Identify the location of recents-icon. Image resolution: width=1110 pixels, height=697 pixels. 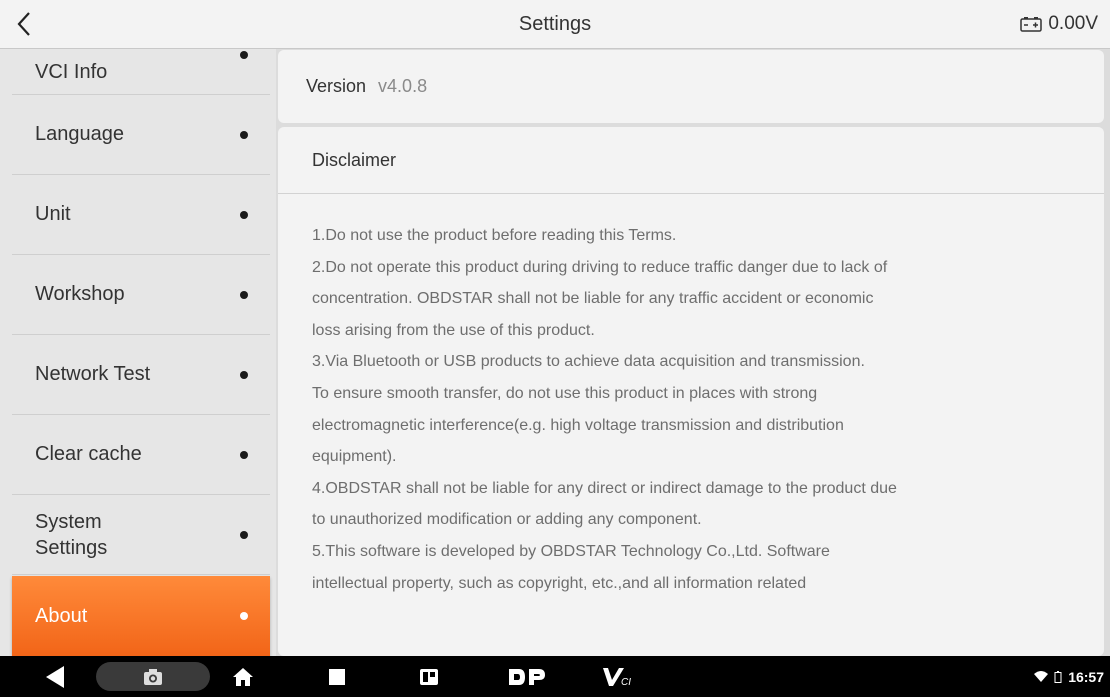
(337, 676).